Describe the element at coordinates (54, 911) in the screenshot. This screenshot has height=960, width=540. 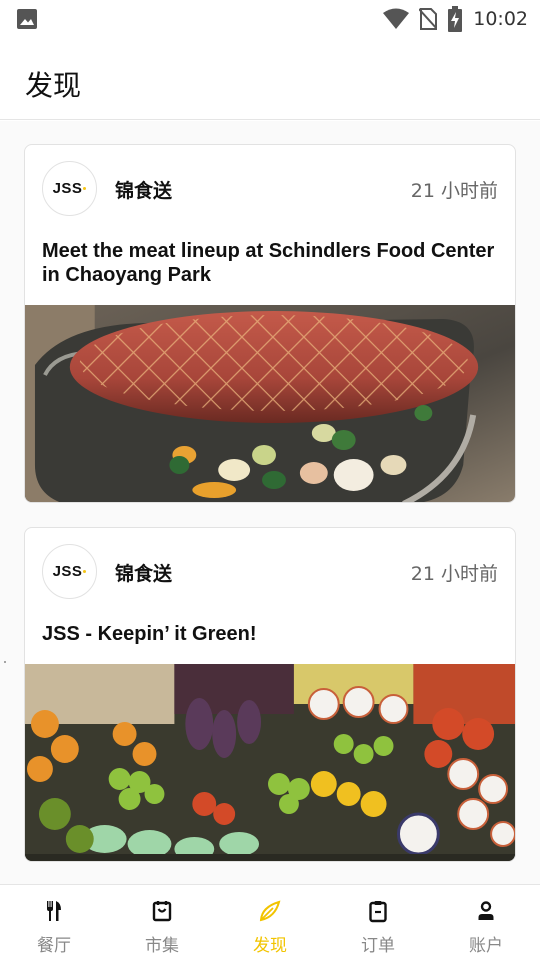
I see `fork-knife-icon` at that location.